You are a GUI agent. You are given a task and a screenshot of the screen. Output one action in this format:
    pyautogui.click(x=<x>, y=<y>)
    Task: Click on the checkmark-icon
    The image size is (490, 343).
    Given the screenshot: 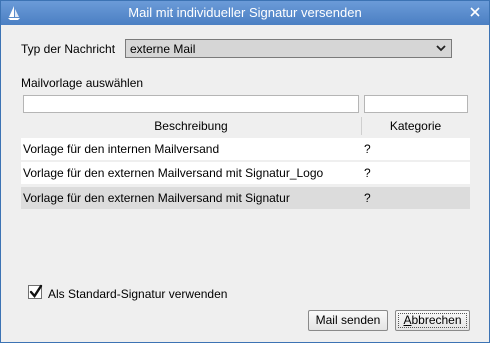 What is the action you would take?
    pyautogui.click(x=36, y=291)
    